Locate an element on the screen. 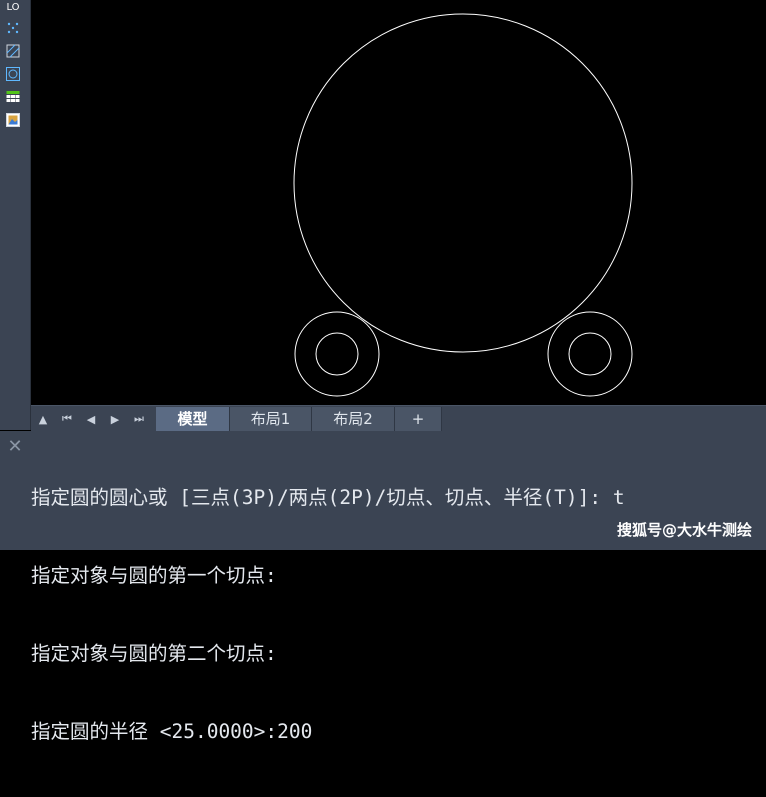 This screenshot has width=766, height=797. right-inner-circle is located at coordinates (590, 354).